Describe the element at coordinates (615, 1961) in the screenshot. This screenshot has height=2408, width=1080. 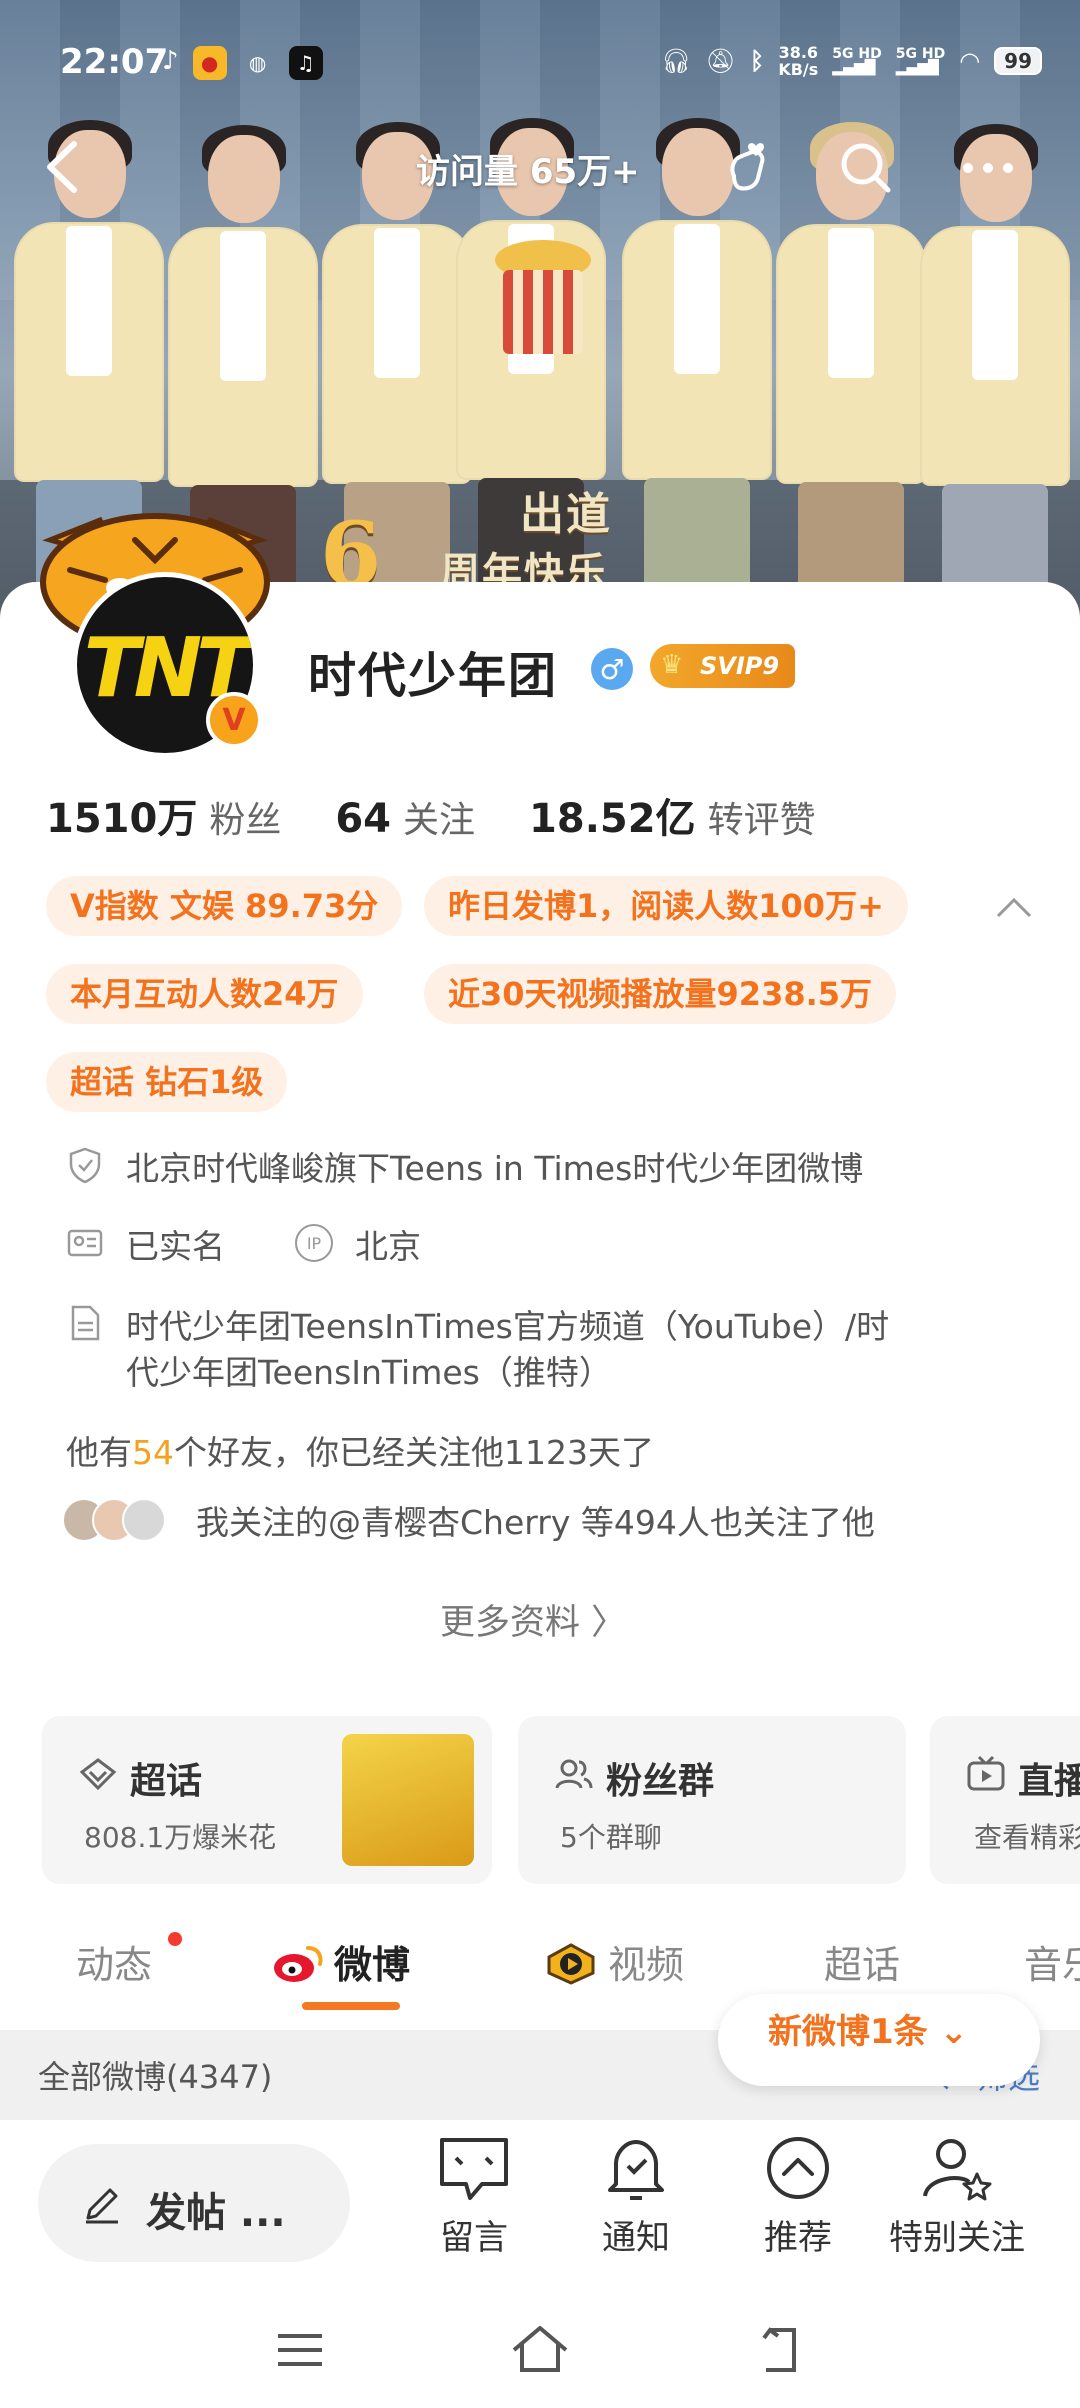
I see `tab-video: 视频` at that location.